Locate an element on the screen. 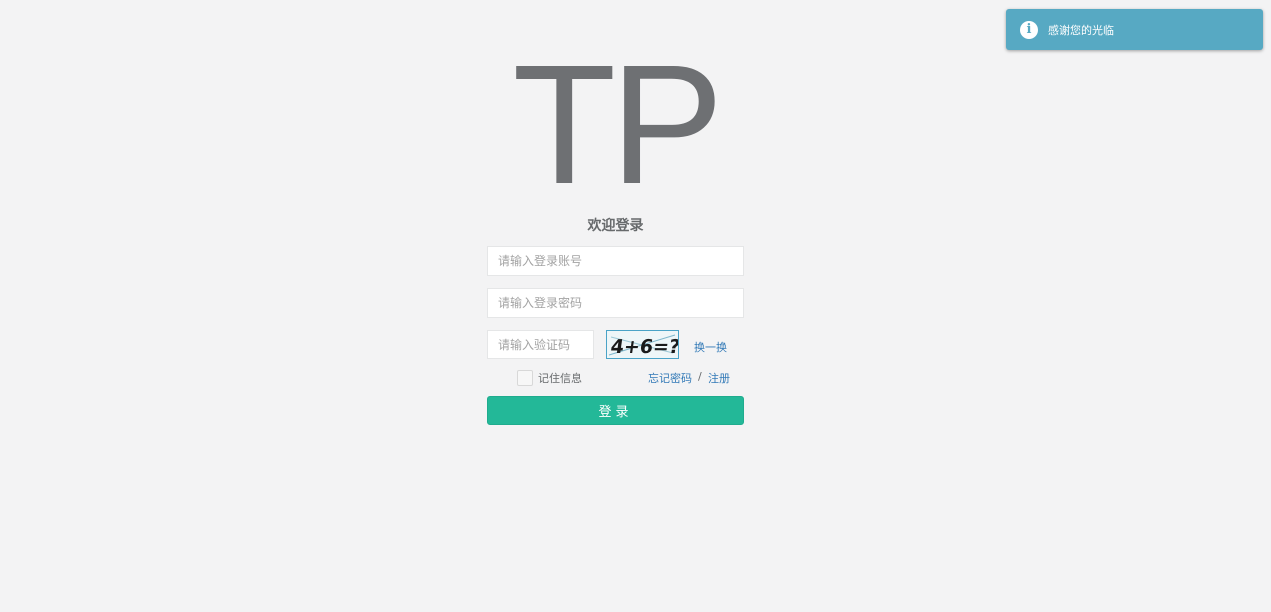  remember-me: 记住信息 is located at coordinates (549, 378).